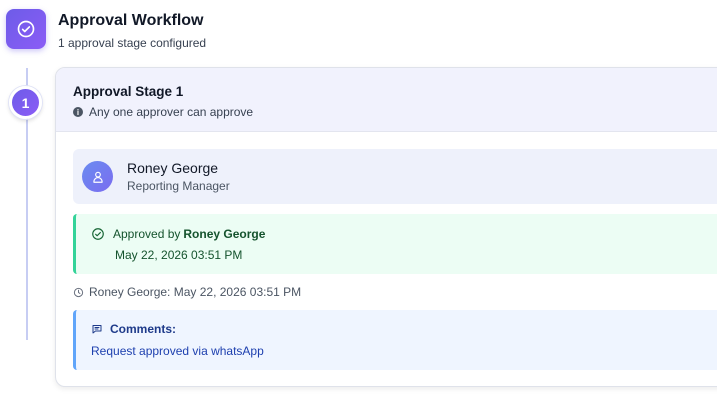 Image resolution: width=717 pixels, height=405 pixels. I want to click on approved-date: May 22, 2026 03:51 PM, so click(179, 255).